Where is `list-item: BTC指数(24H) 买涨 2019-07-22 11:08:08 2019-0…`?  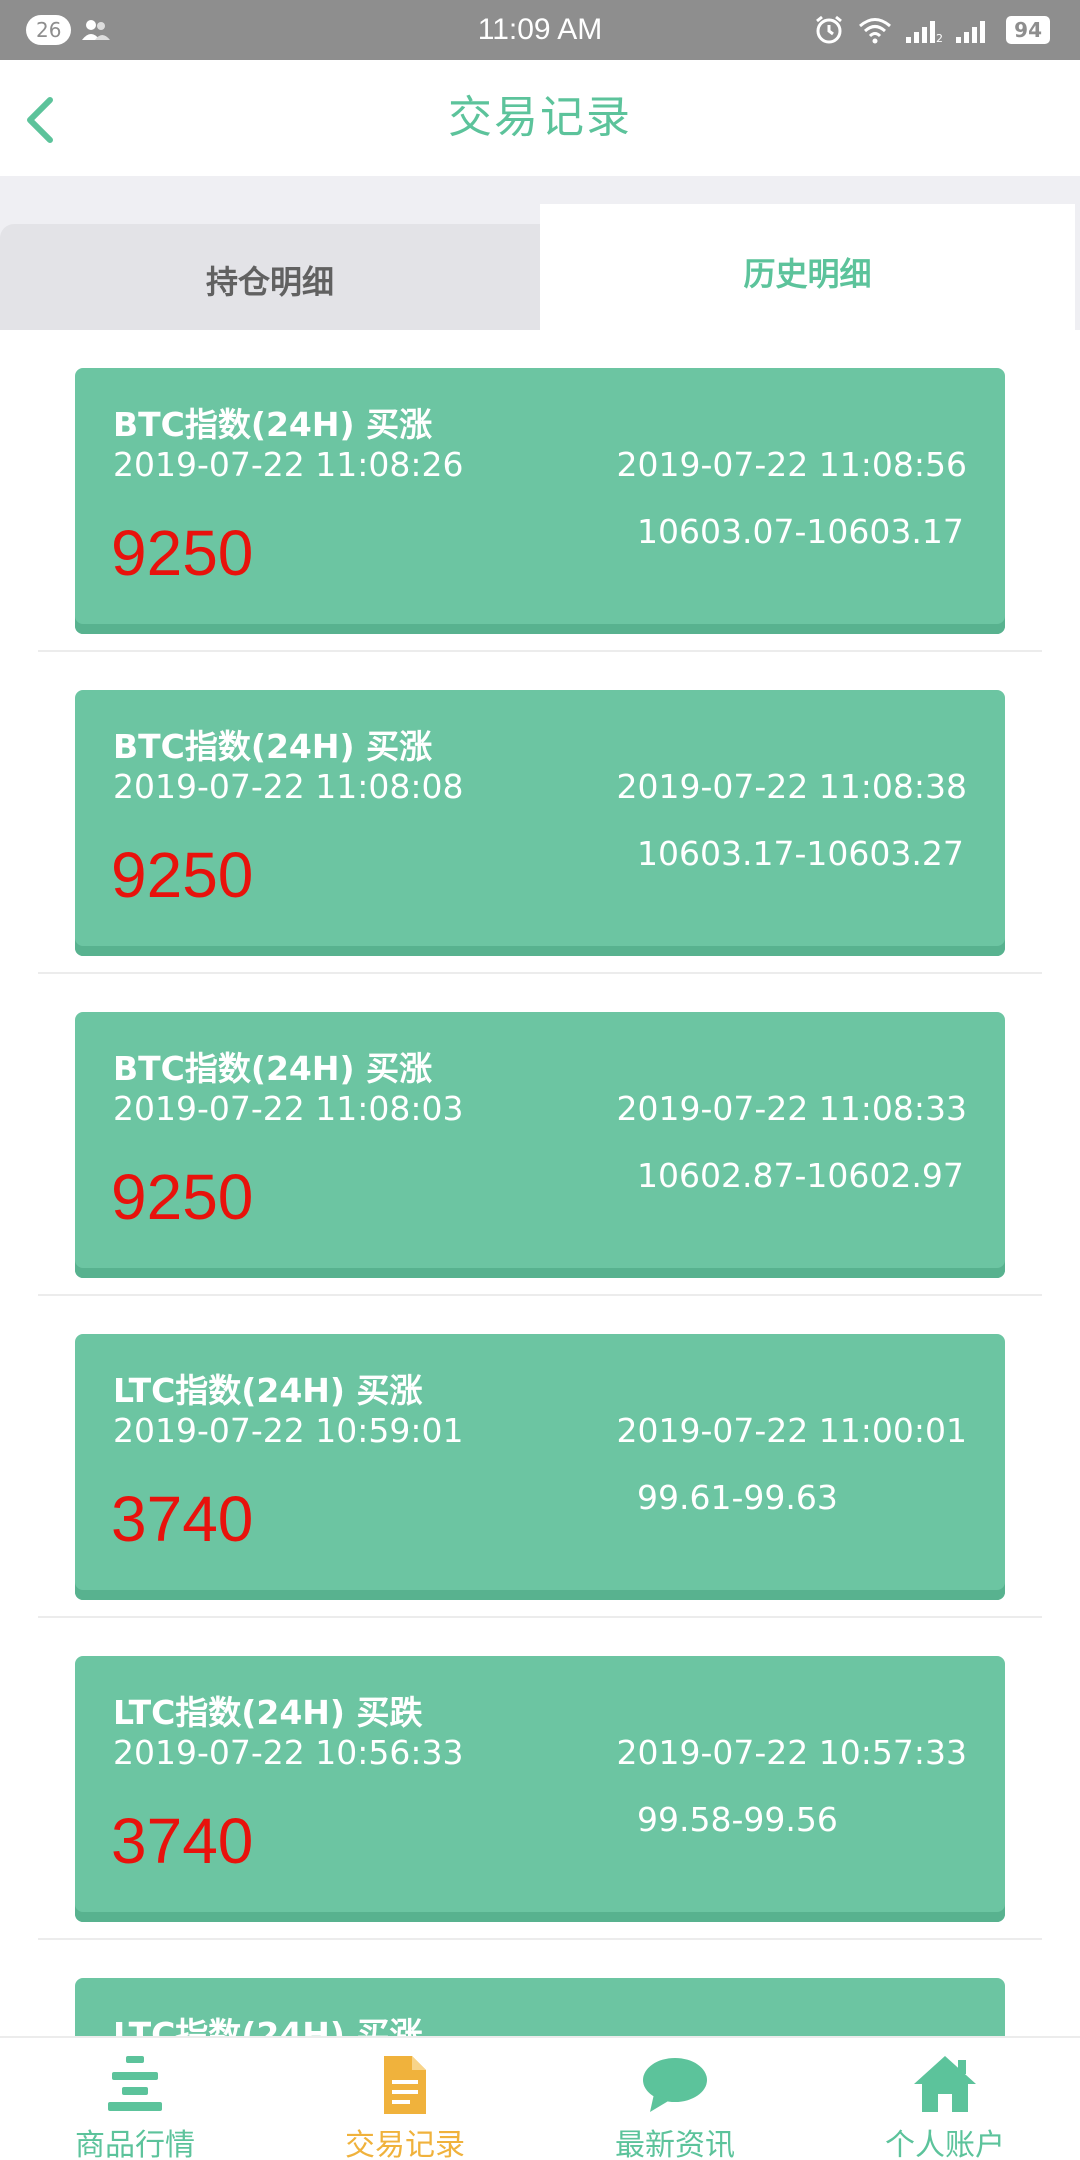 list-item: BTC指数(24H) 买涨 2019-07-22 11:08:08 2019-0… is located at coordinates (540, 813).